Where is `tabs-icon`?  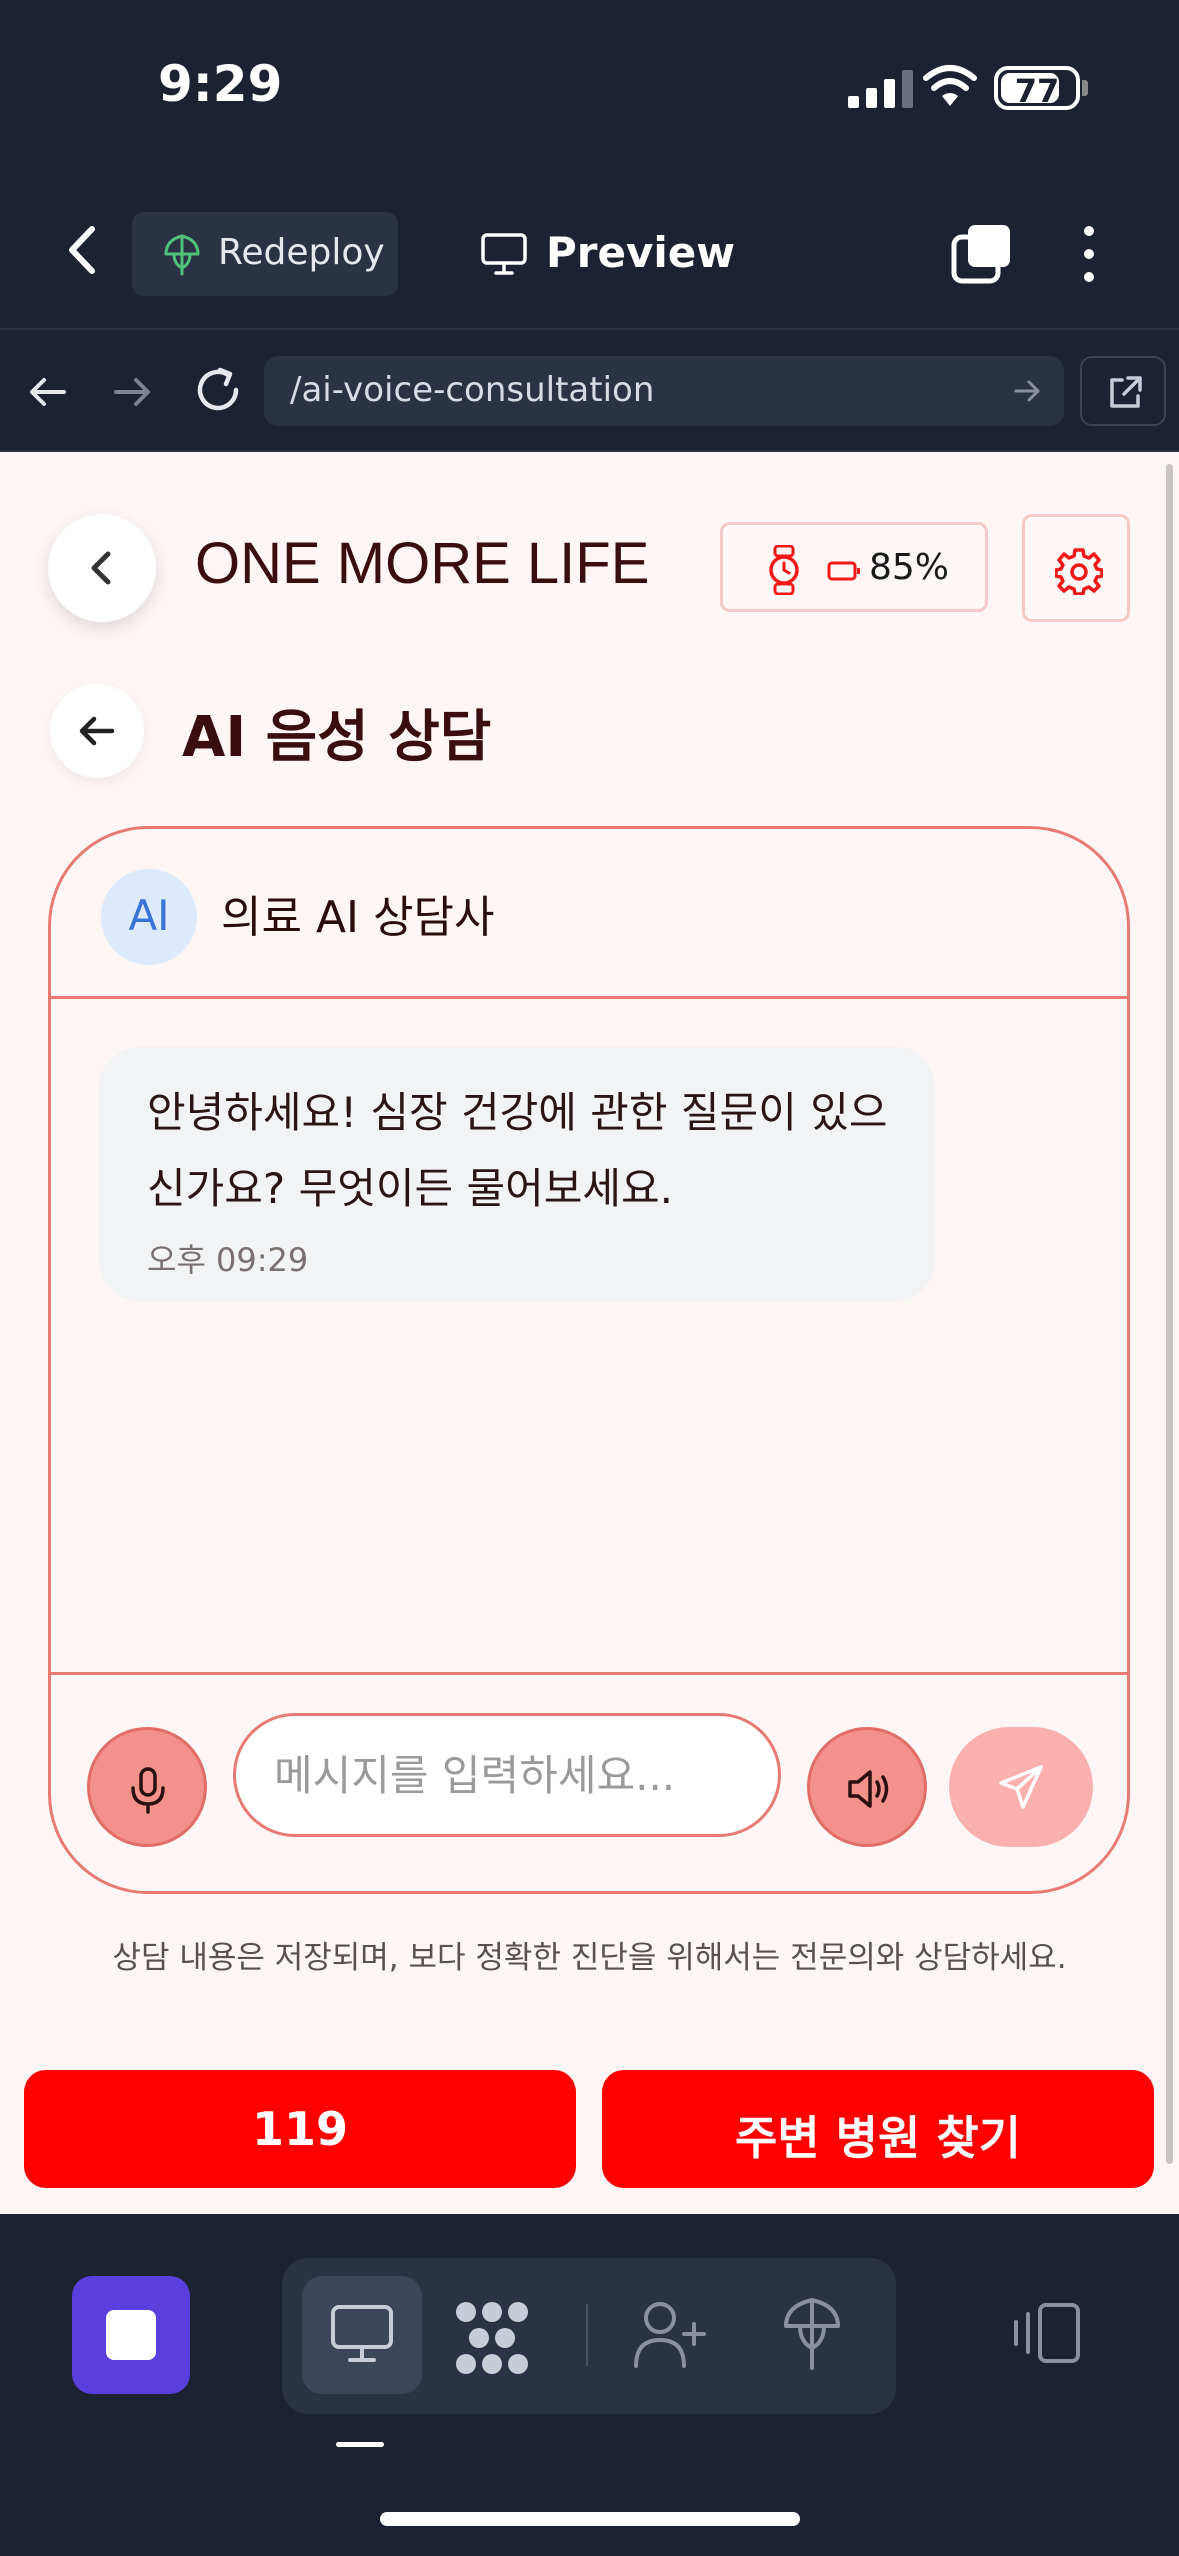 tabs-icon is located at coordinates (982, 254).